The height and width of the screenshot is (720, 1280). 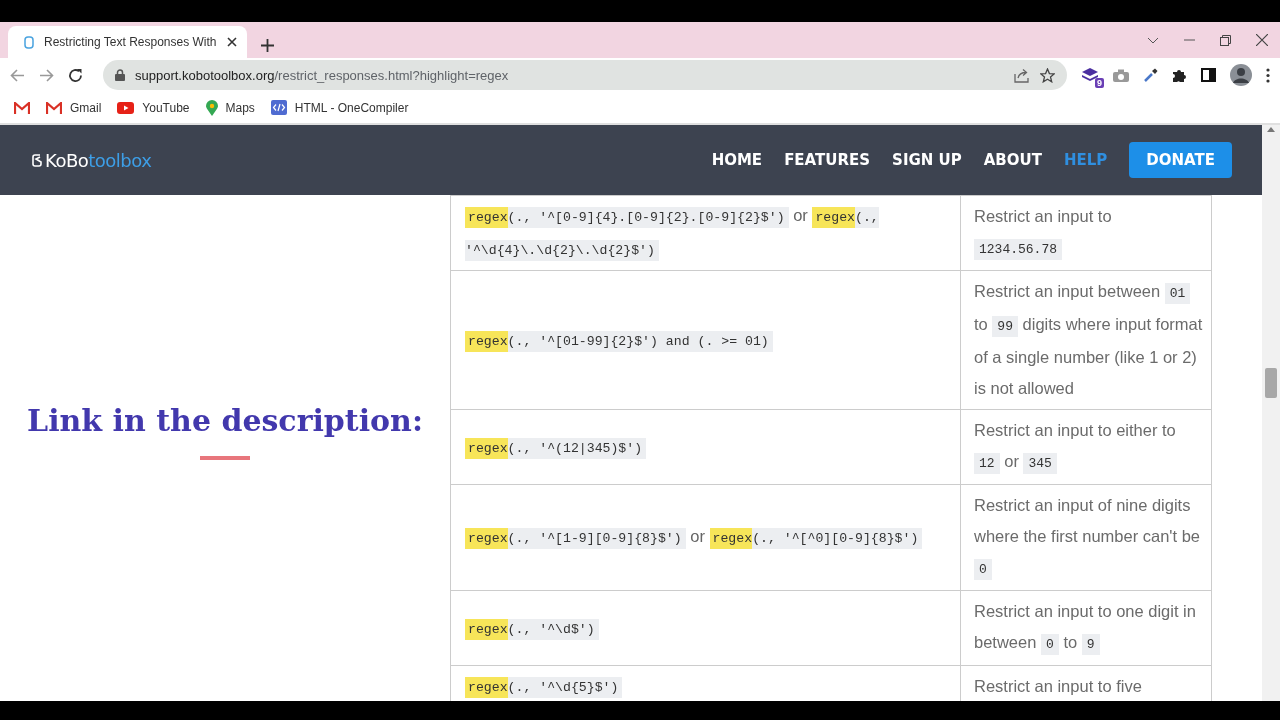 I want to click on url-host: support.kobotoolbox.org, so click(x=205, y=75).